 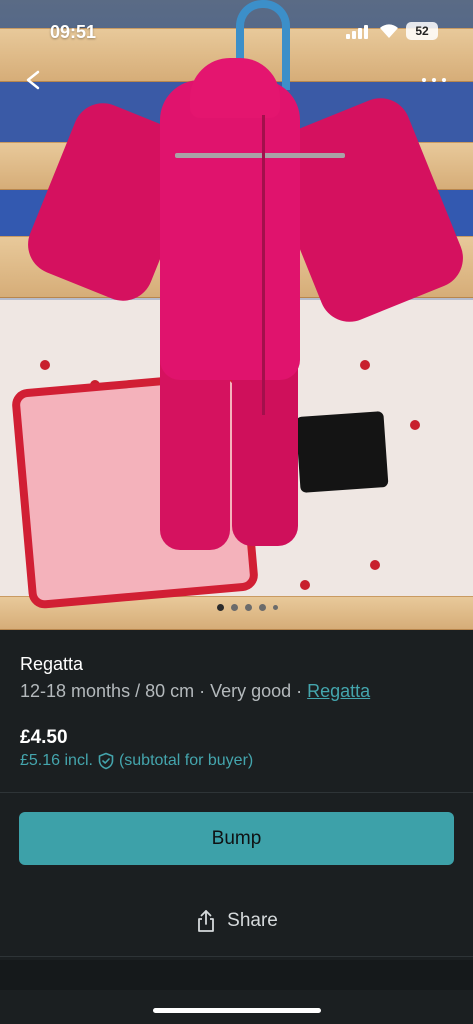 What do you see at coordinates (206, 921) in the screenshot?
I see `share-icon` at bounding box center [206, 921].